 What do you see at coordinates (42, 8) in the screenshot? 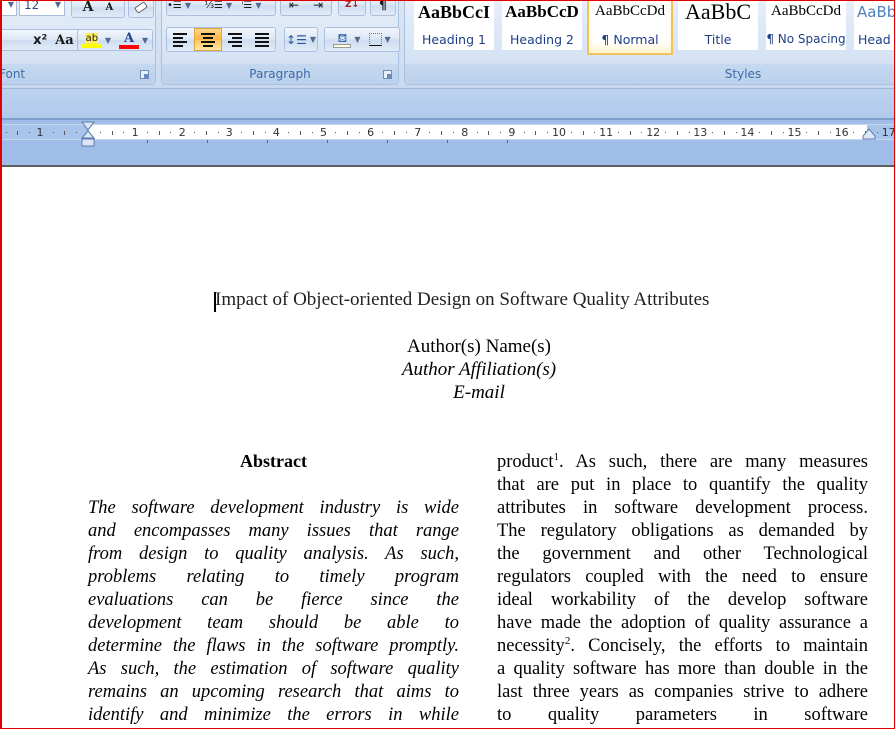
I see `font-size-dropdown: 12 ▼` at bounding box center [42, 8].